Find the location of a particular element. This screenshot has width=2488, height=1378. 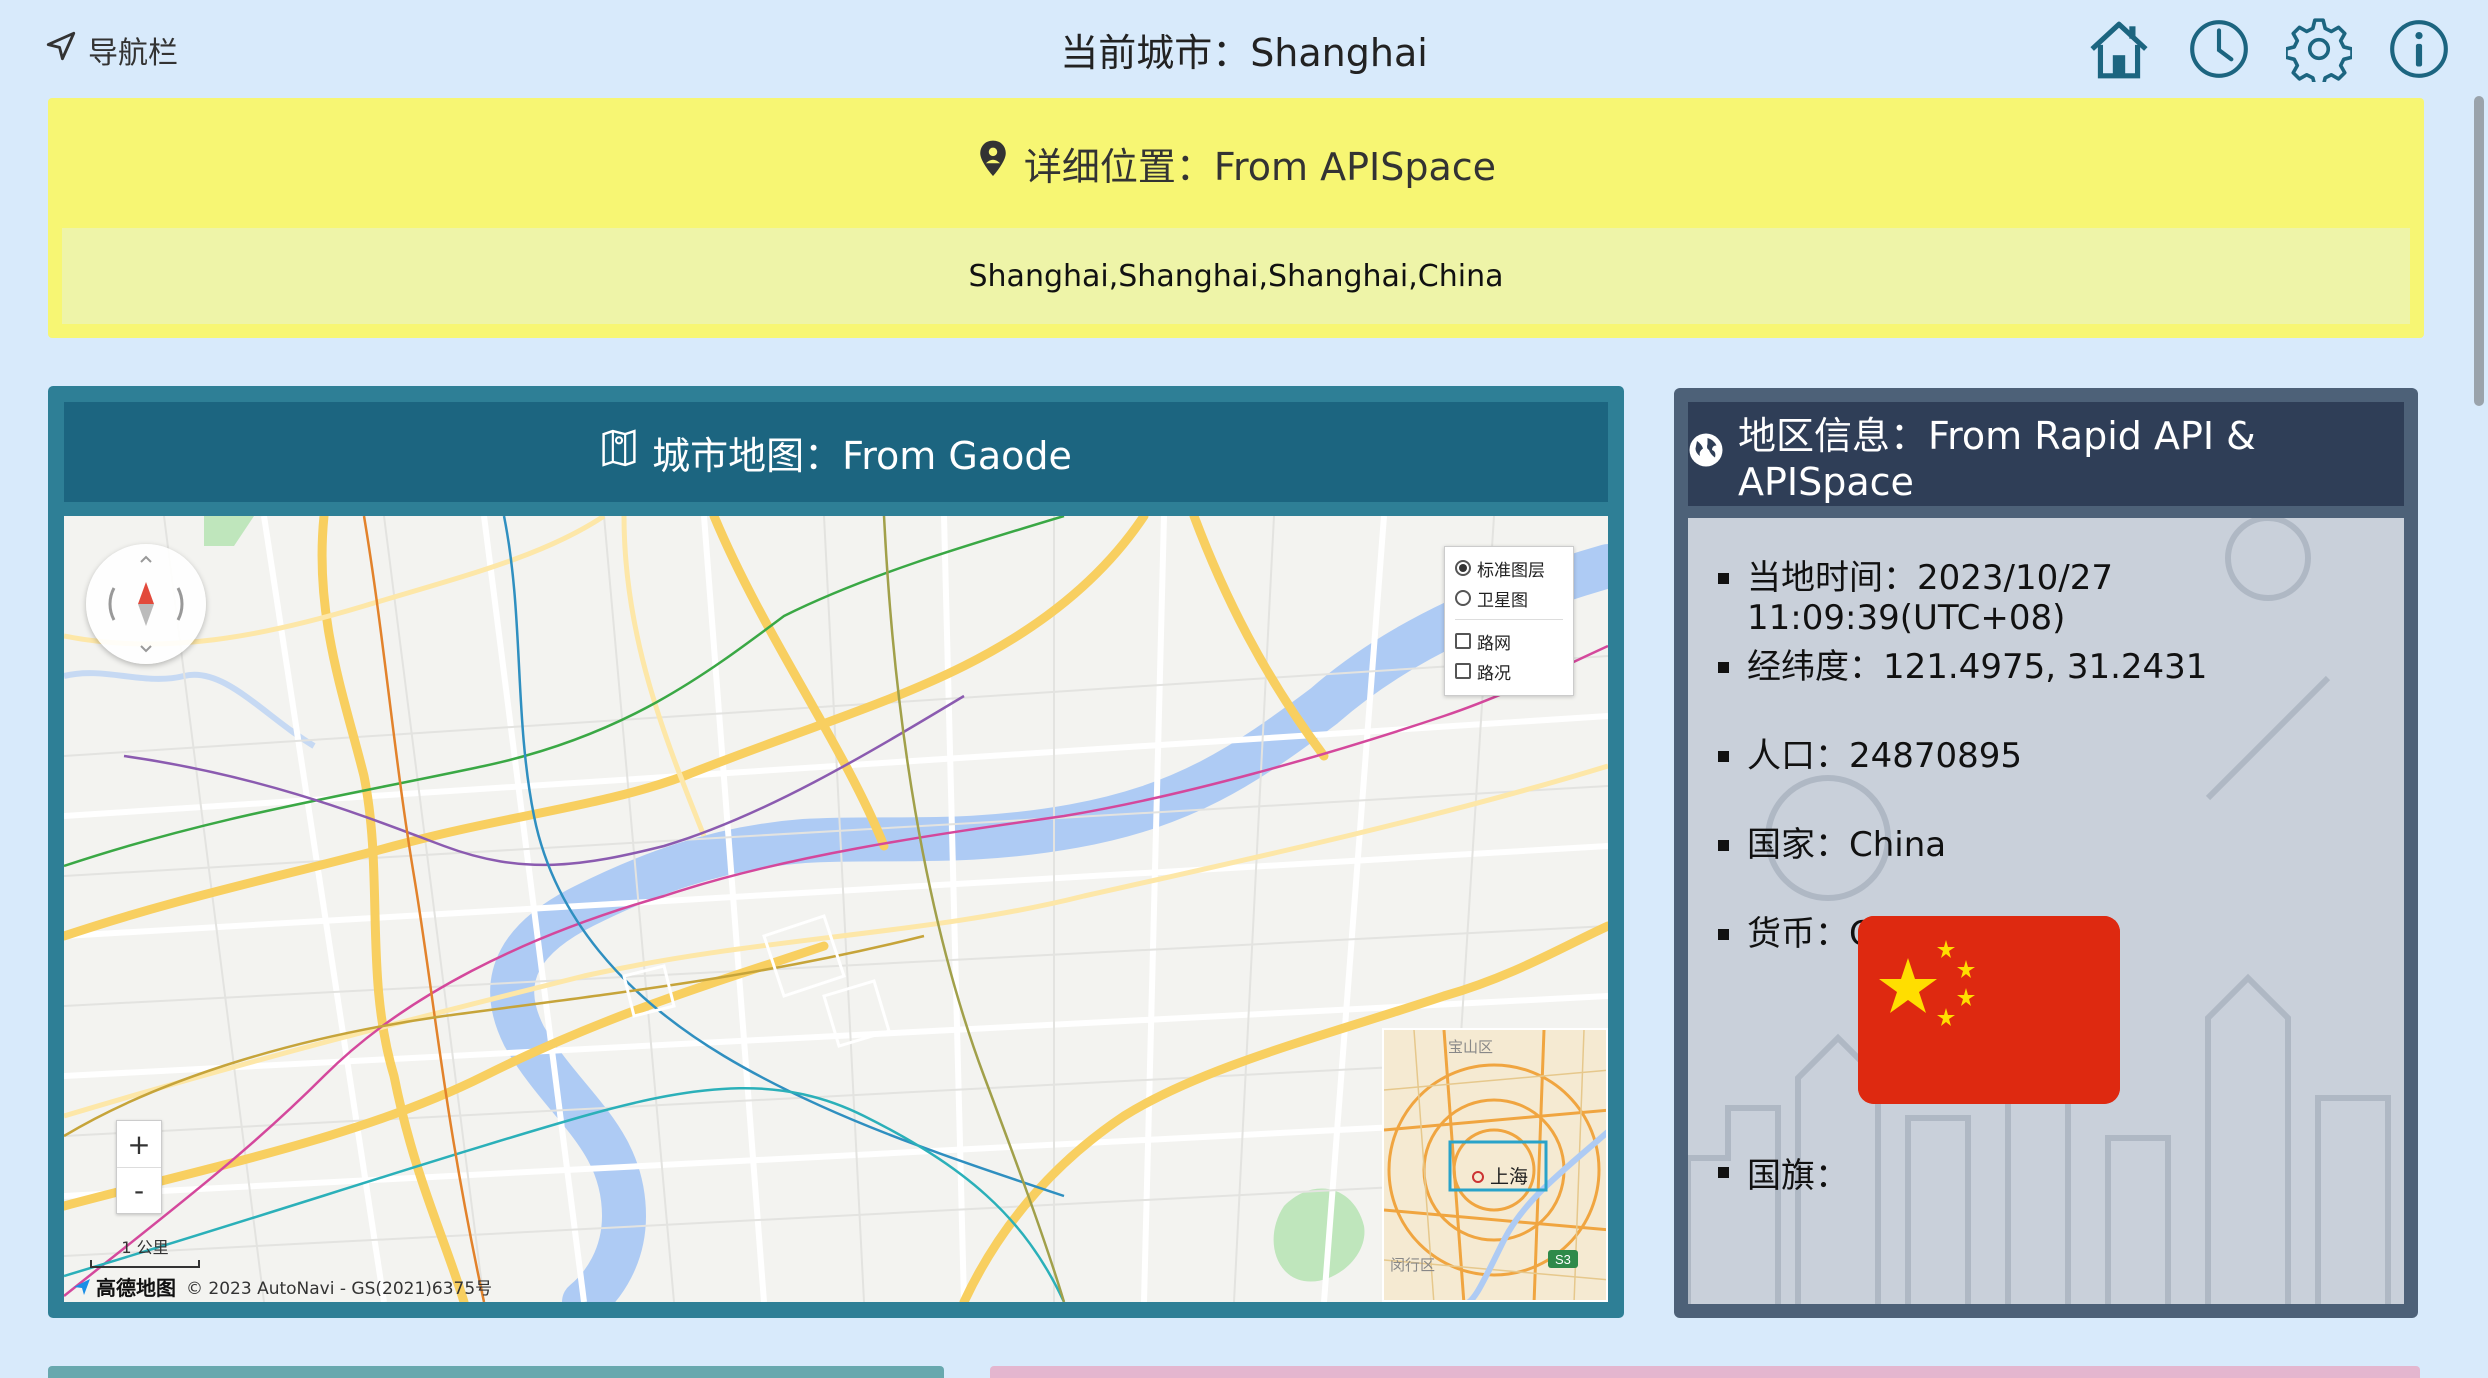

layer-standard-label: 标准图层 is located at coordinates (1511, 570).